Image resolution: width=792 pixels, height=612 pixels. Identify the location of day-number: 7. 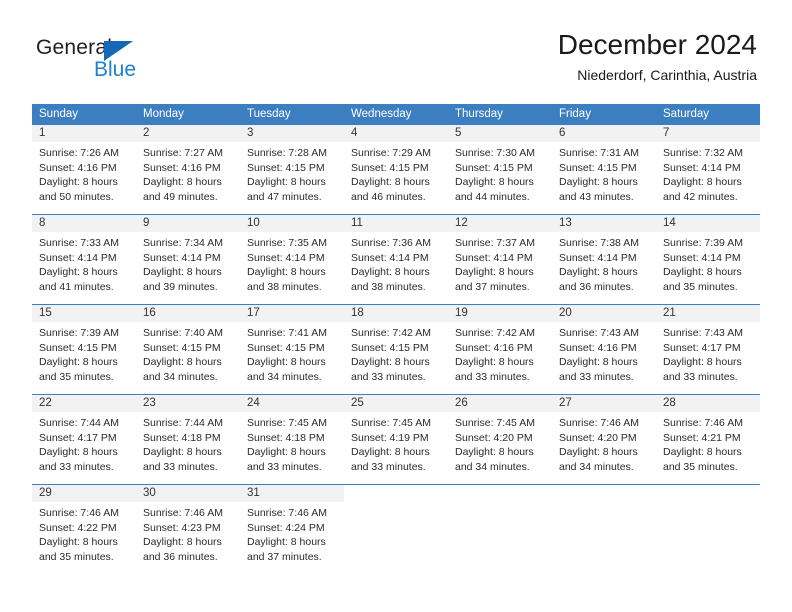
(708, 133).